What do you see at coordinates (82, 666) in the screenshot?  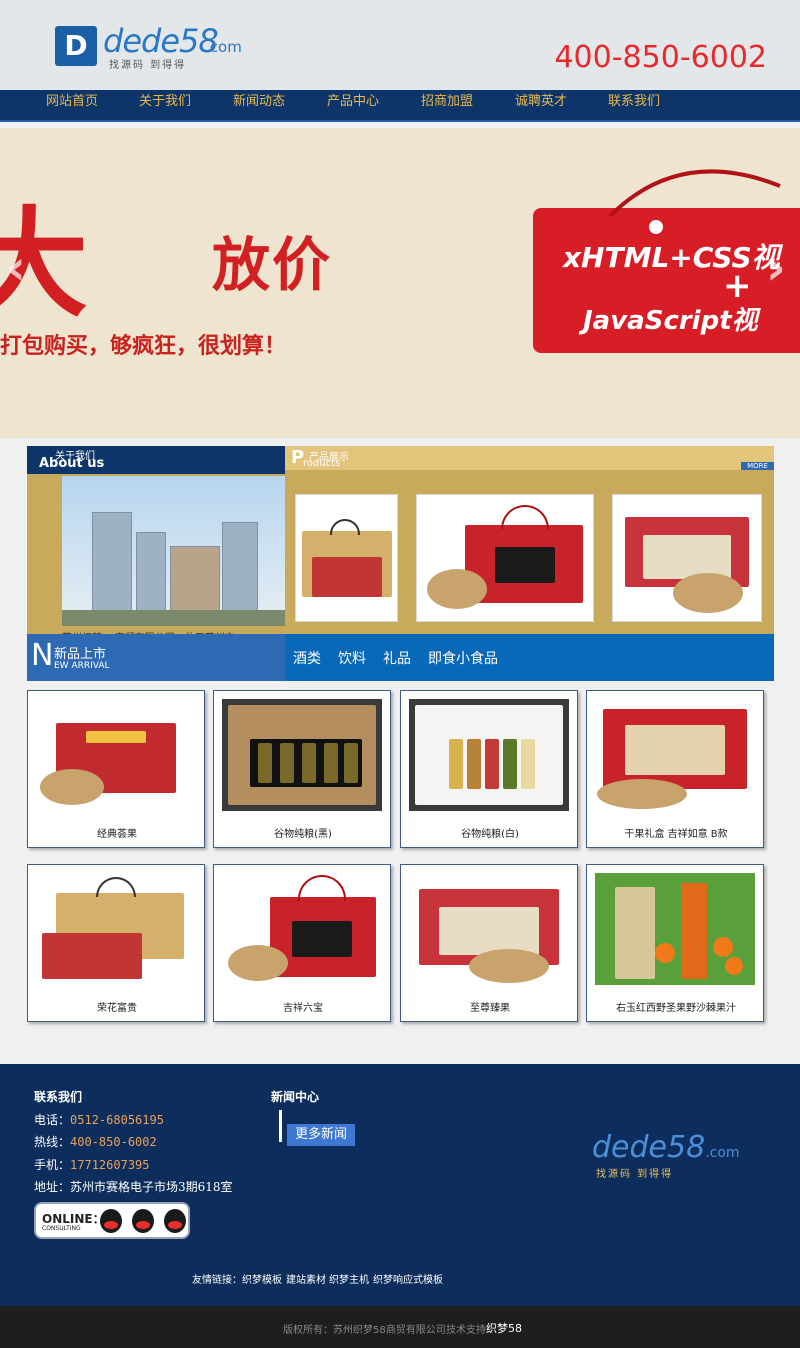 I see `new-arrival-en: EW ARRIVAL` at bounding box center [82, 666].